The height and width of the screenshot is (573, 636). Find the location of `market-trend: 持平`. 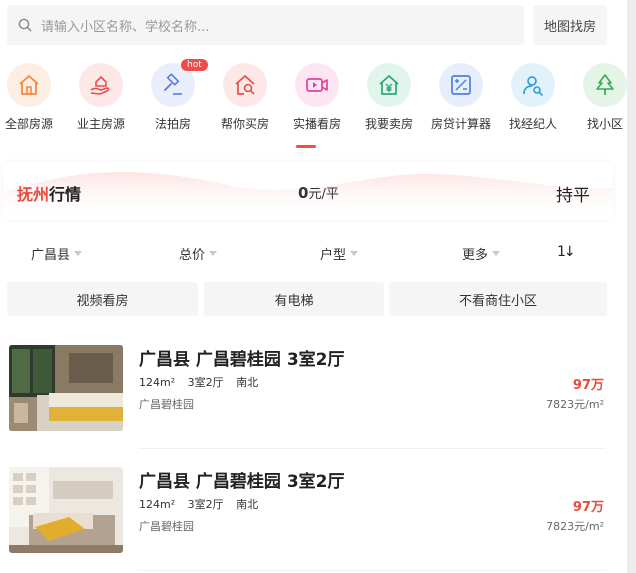

market-trend: 持平 is located at coordinates (573, 196).